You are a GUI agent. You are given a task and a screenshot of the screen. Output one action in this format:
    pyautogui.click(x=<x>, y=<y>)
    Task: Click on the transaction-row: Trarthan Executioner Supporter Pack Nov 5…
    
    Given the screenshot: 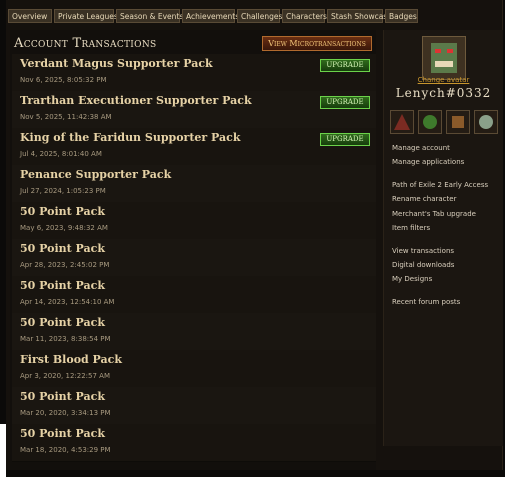 What is the action you would take?
    pyautogui.click(x=194, y=110)
    